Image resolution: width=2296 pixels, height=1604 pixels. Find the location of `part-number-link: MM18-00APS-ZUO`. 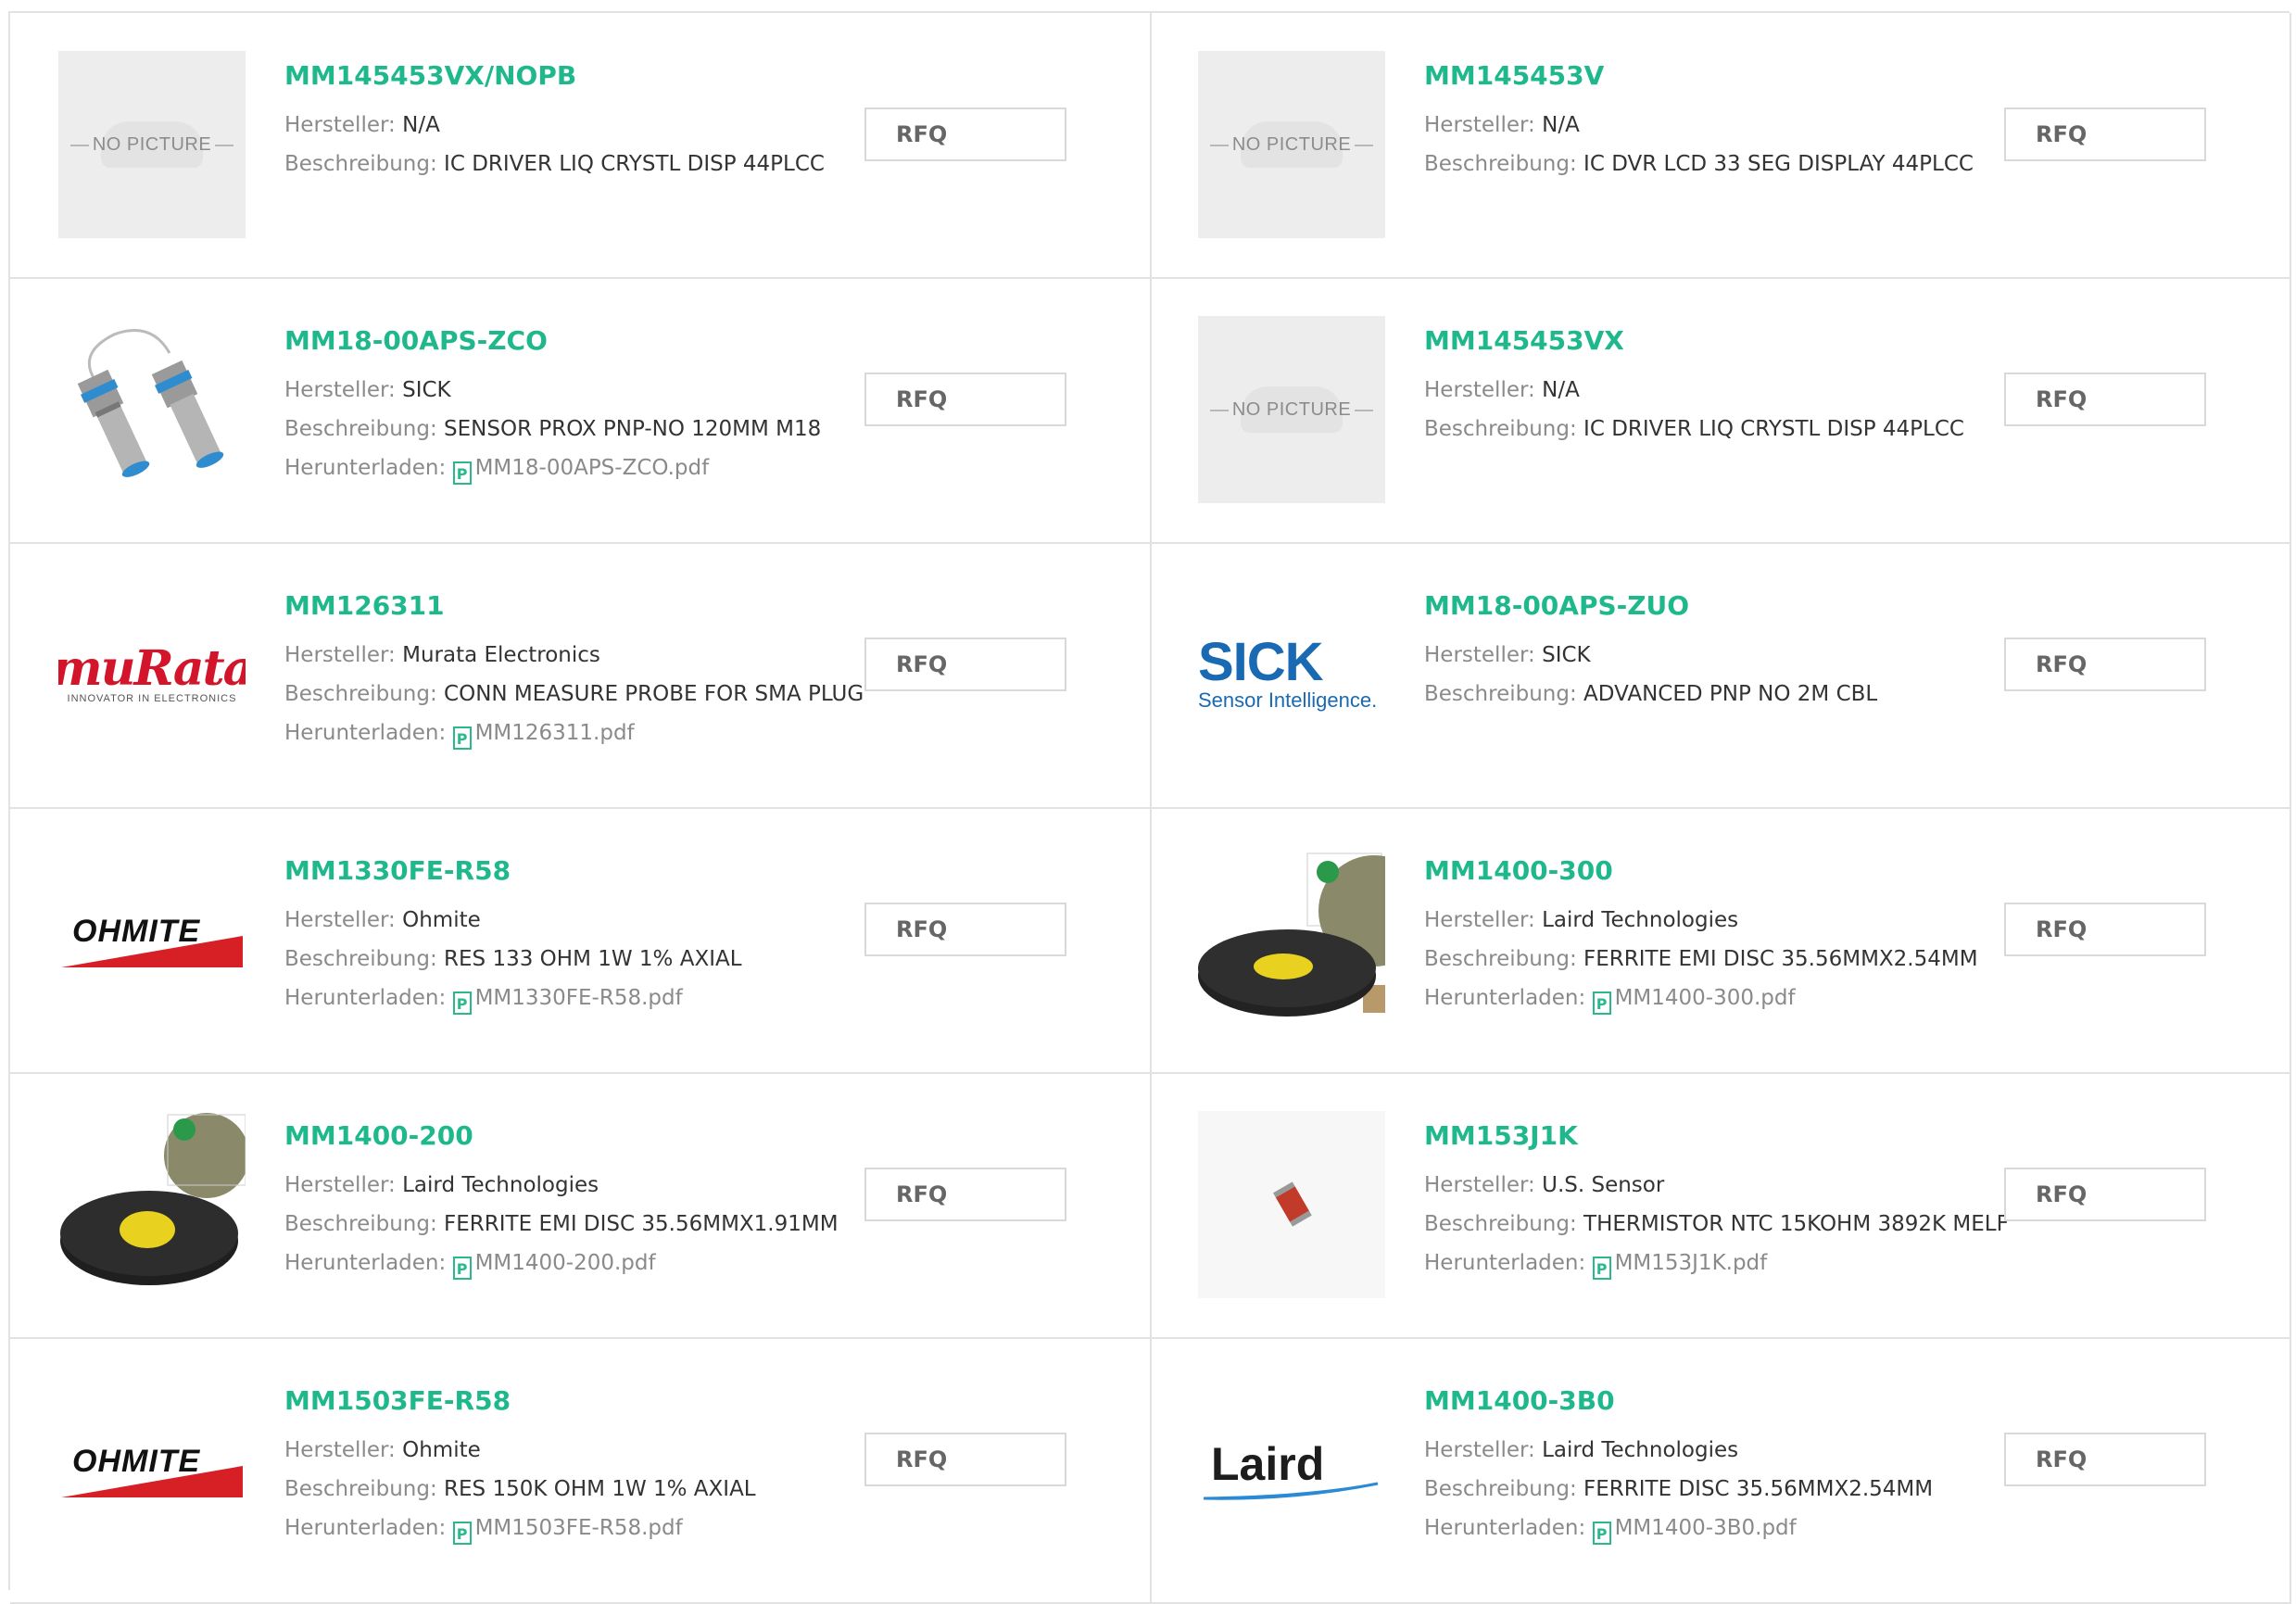

part-number-link: MM18-00APS-ZUO is located at coordinates (1721, 606).